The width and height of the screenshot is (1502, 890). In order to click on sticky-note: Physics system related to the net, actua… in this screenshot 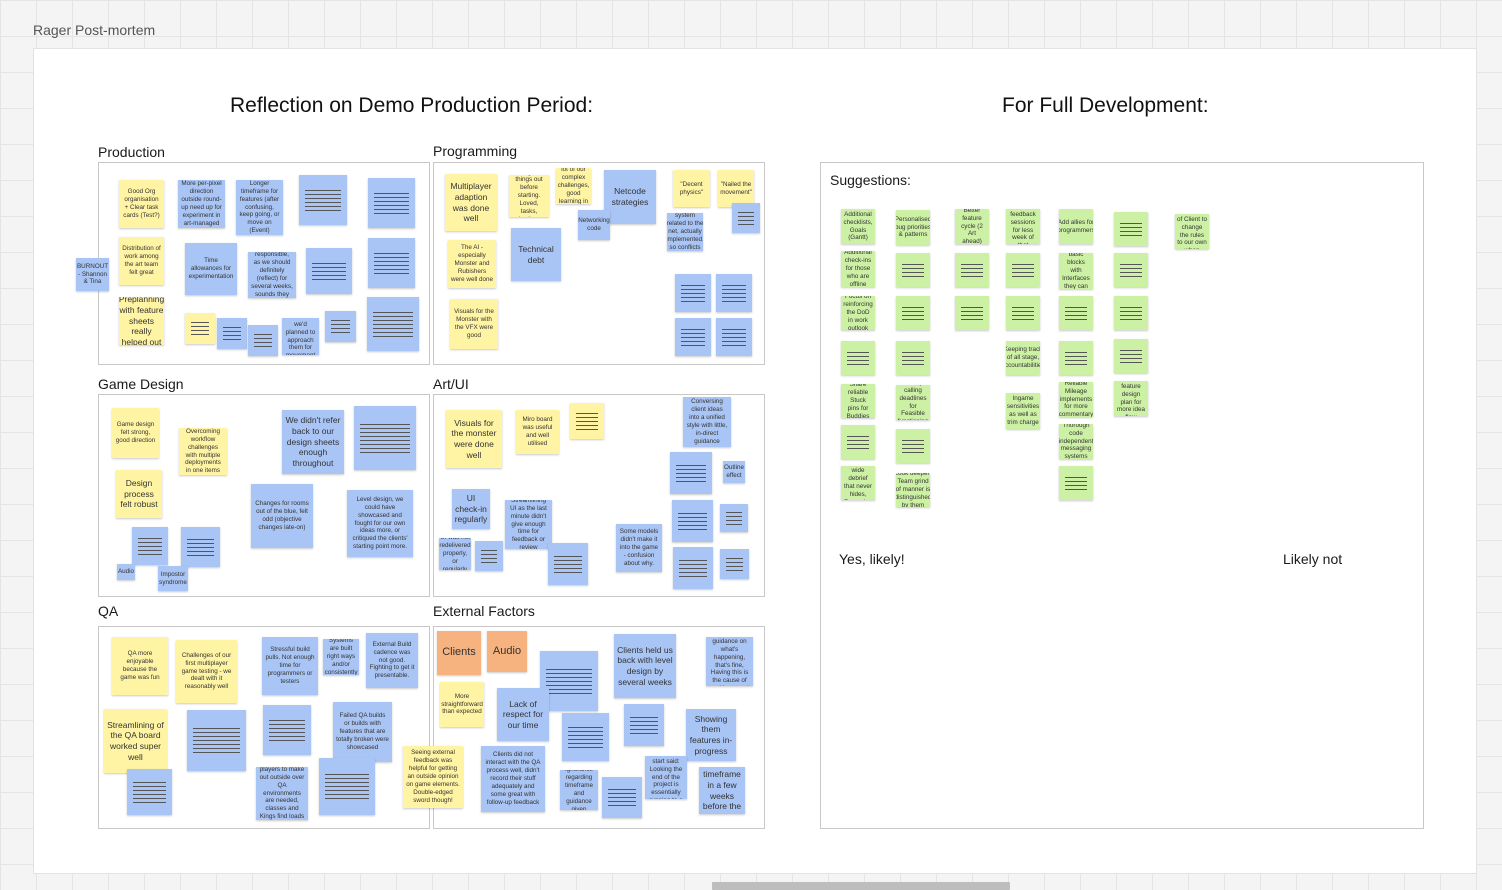, I will do `click(685, 232)`.